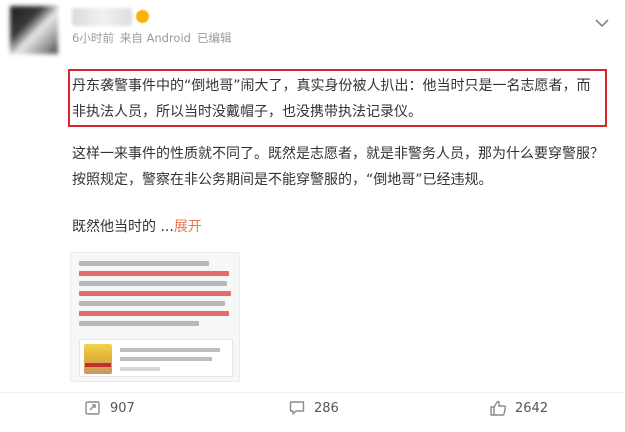 This screenshot has height=432, width=625. I want to click on thumb-embedded-card, so click(156, 358).